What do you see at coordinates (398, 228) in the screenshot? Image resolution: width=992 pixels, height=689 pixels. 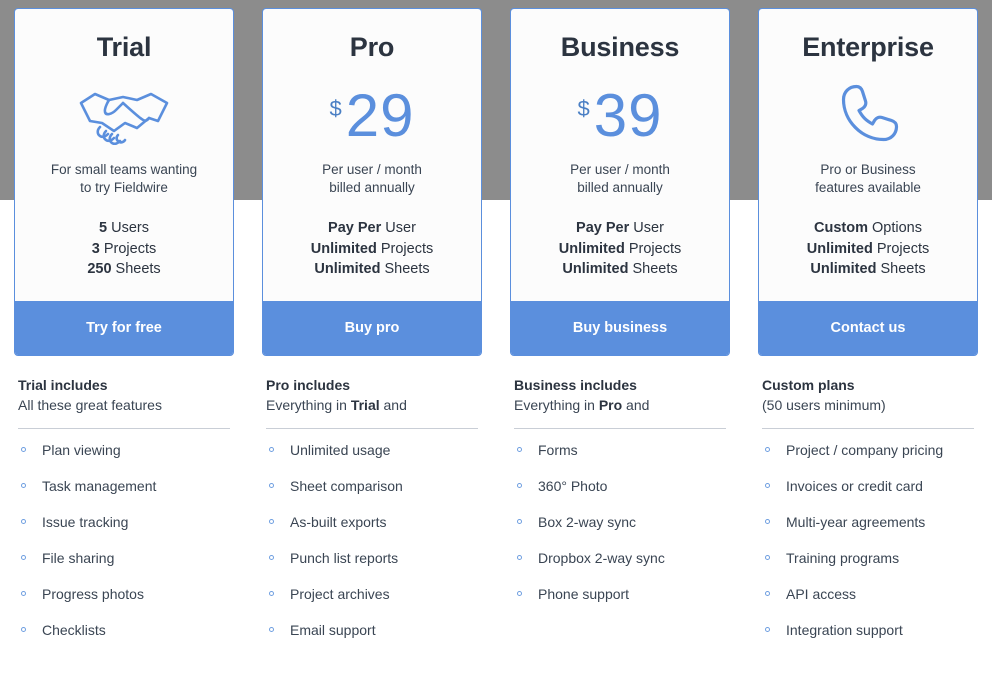 I see `plan-spec-label: User` at bounding box center [398, 228].